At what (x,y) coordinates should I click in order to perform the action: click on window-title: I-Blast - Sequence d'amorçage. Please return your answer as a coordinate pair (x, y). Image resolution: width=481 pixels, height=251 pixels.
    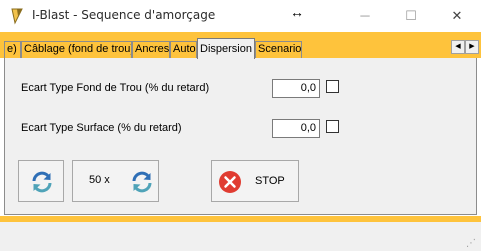
    Looking at the image, I should click on (124, 15).